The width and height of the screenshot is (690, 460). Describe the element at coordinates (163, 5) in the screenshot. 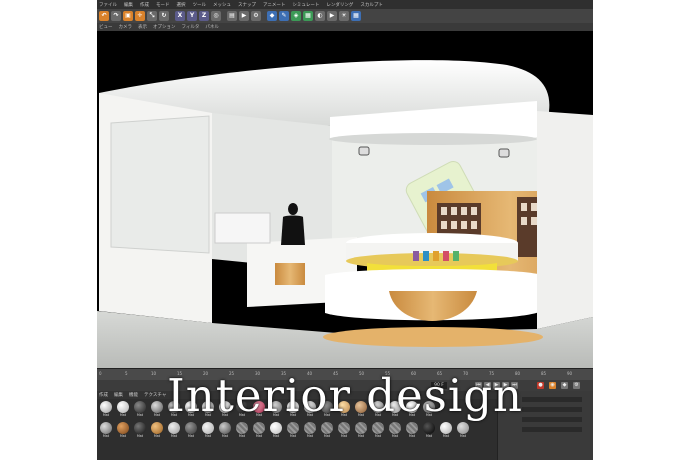

I see `menu-item: モード` at that location.